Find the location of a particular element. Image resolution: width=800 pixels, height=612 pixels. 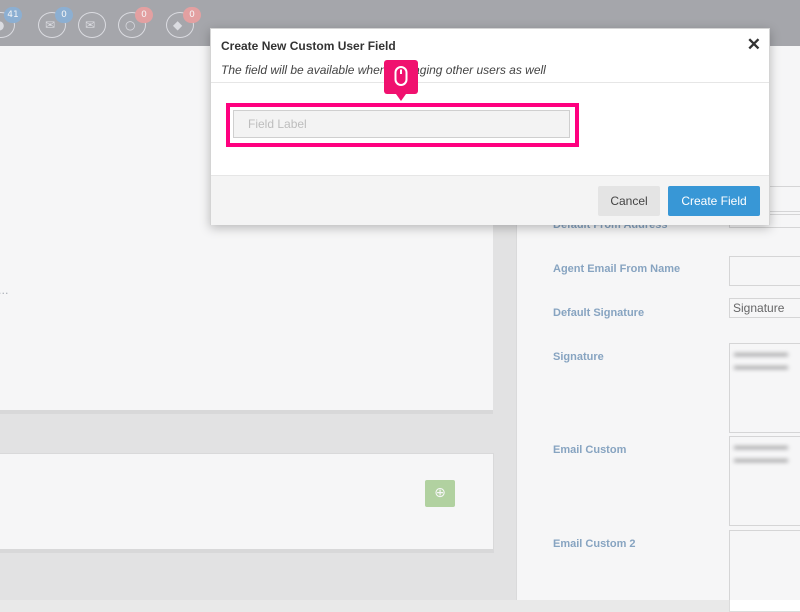

dialog-title: Create New Custom User Field is located at coordinates (308, 46).